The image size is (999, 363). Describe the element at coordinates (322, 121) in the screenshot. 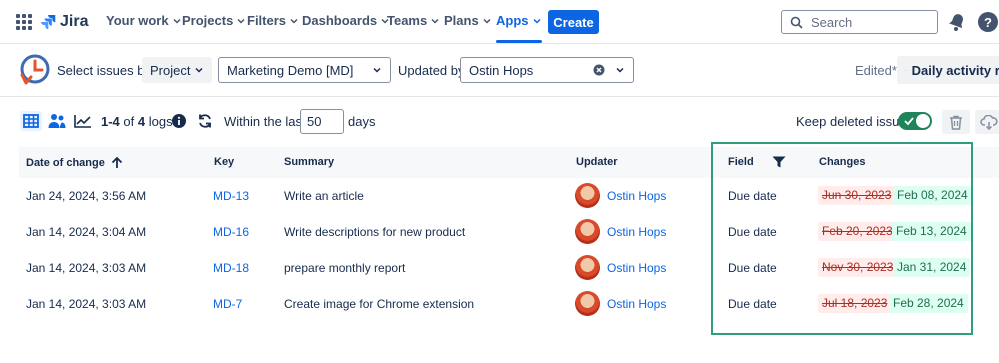

I see `days-input` at that location.